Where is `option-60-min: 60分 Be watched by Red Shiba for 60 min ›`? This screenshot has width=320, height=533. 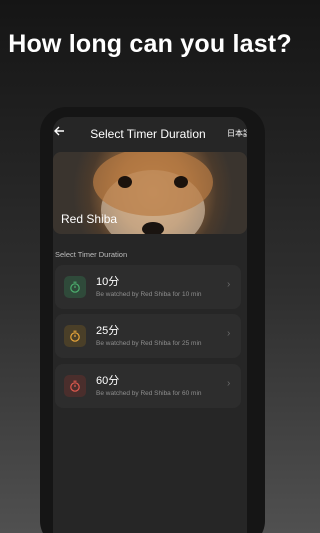 option-60-min: 60分 Be watched by Red Shiba for 60 min › is located at coordinates (148, 386).